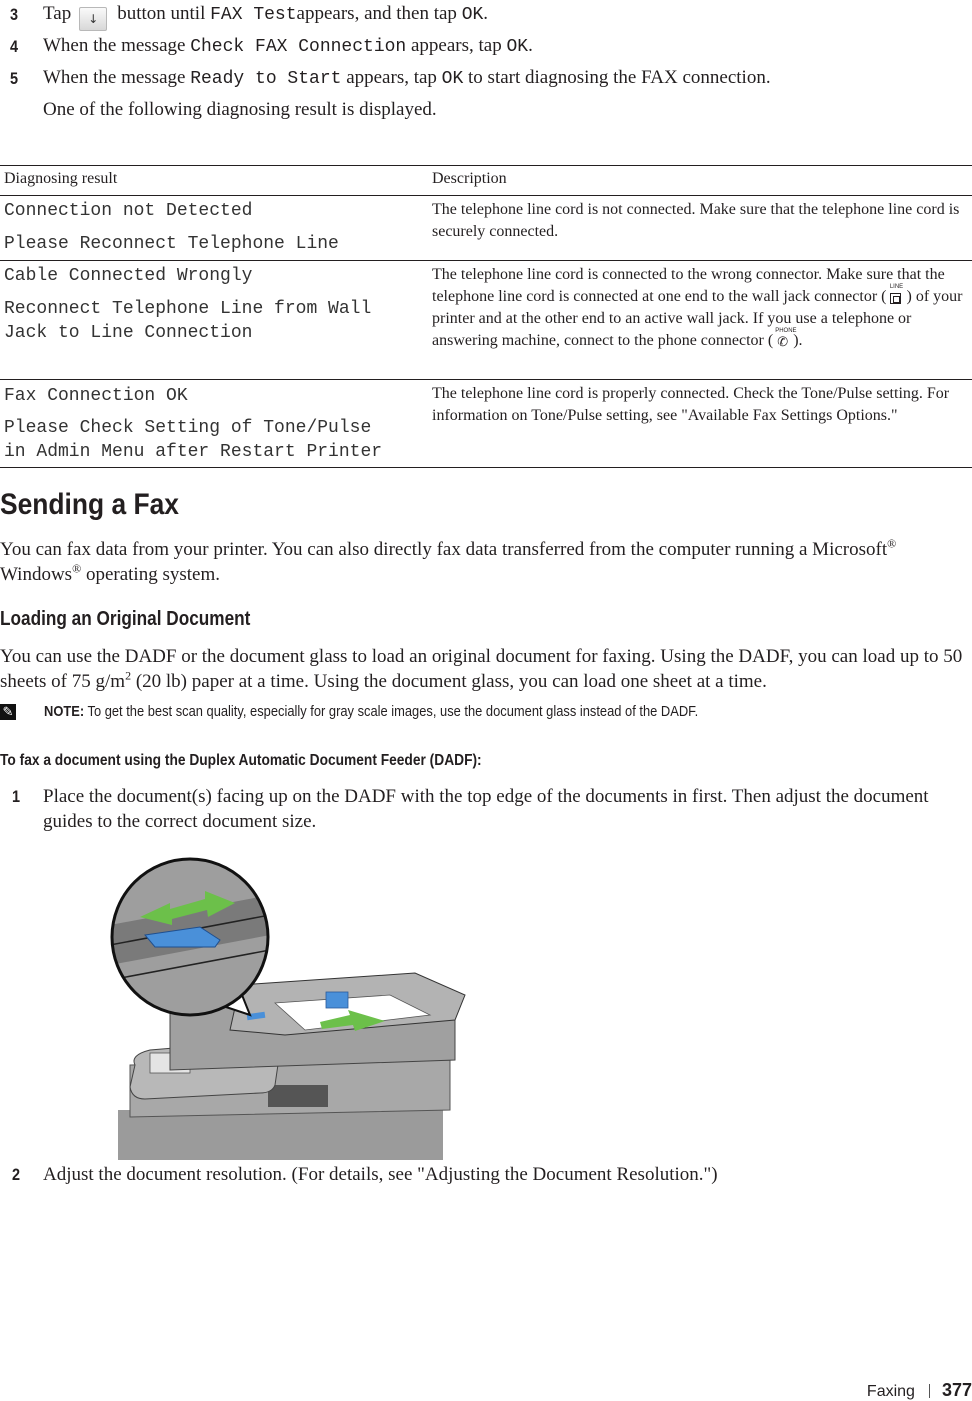 The width and height of the screenshot is (972, 1401). What do you see at coordinates (298, 47) in the screenshot?
I see `code-check-fax-connection: Check FAX Connection` at bounding box center [298, 47].